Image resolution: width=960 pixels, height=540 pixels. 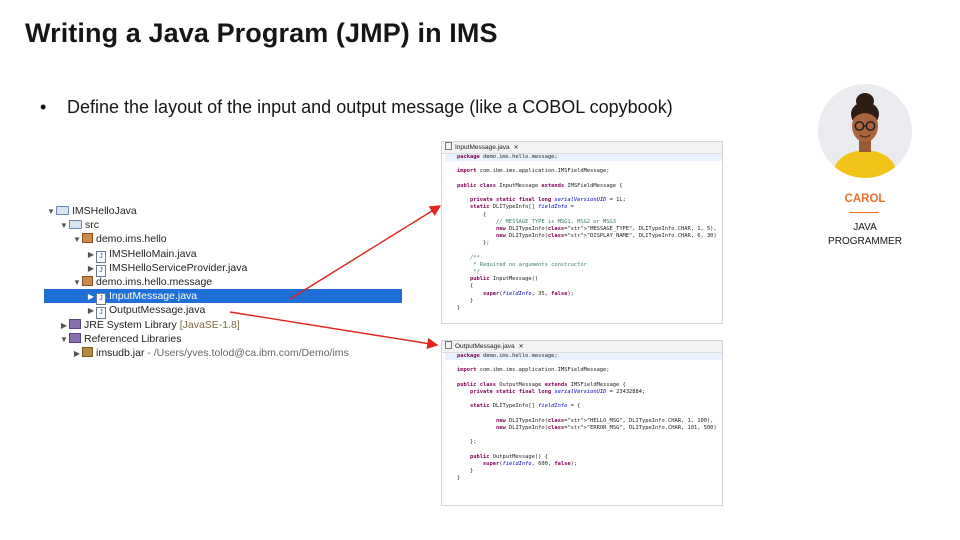 I want to click on avatar, so click(x=865, y=131).